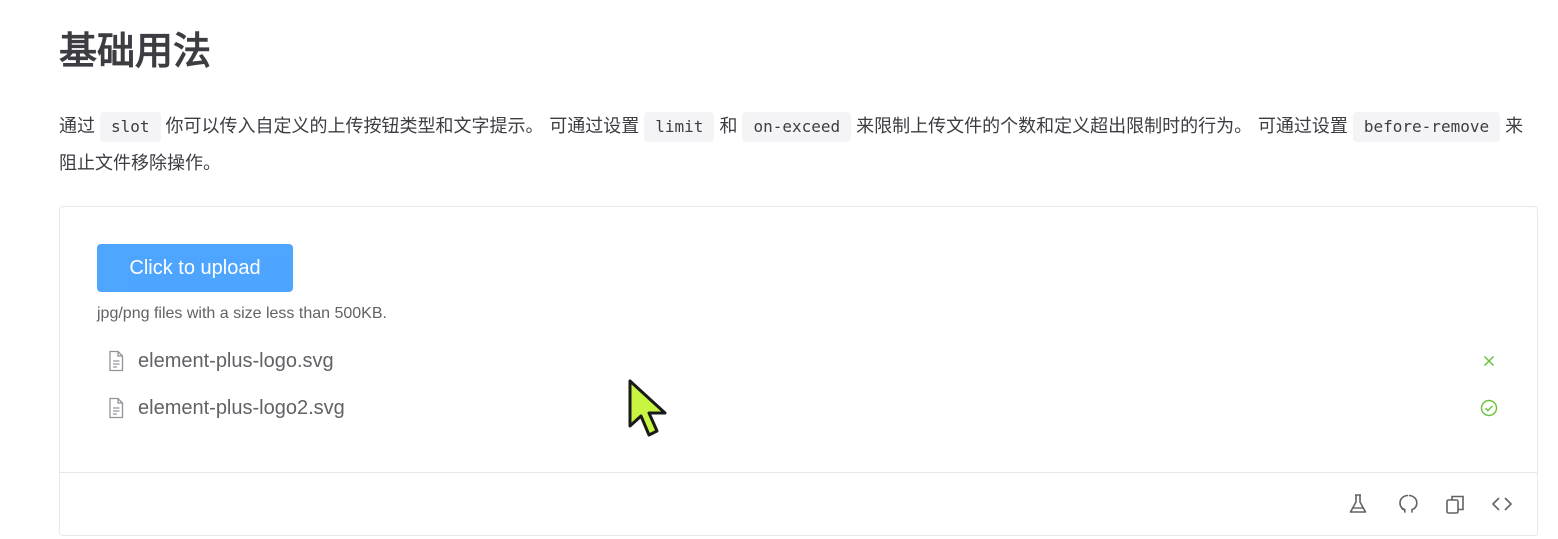 The height and width of the screenshot is (539, 1558). I want to click on copy-icon, so click(1455, 504).